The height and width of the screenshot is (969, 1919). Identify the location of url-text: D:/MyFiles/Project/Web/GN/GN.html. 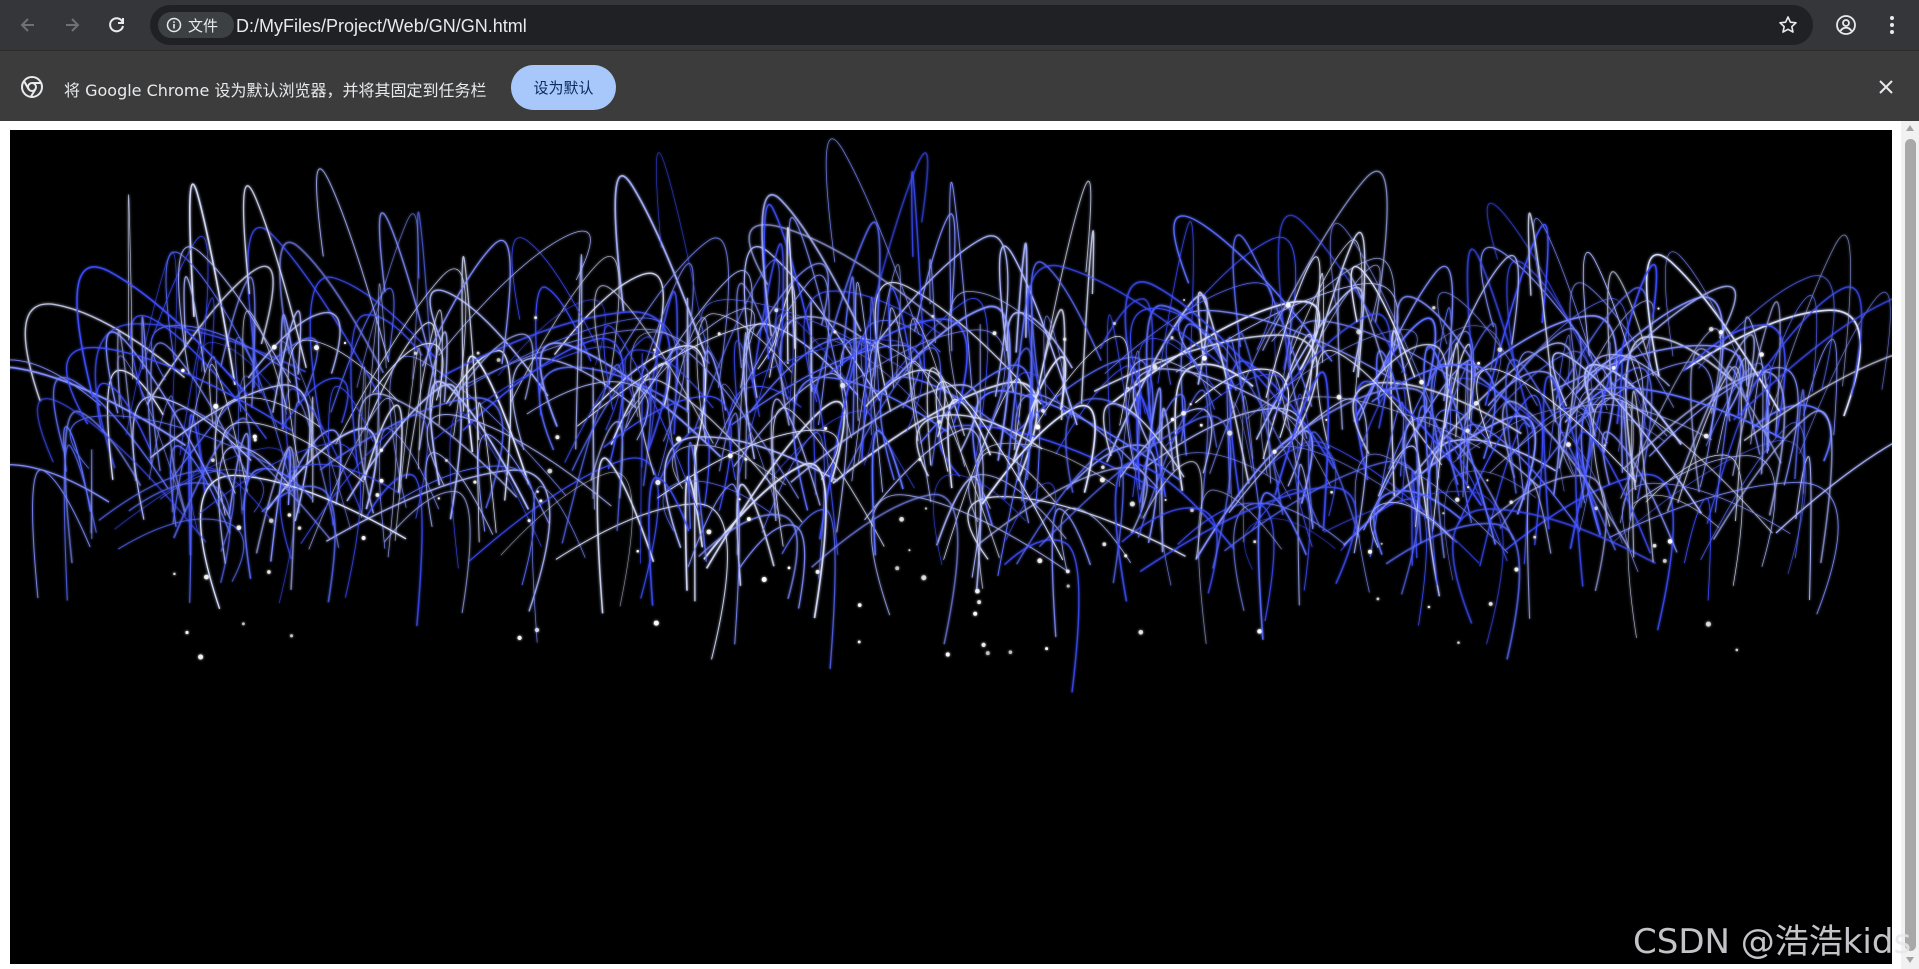
(381, 26).